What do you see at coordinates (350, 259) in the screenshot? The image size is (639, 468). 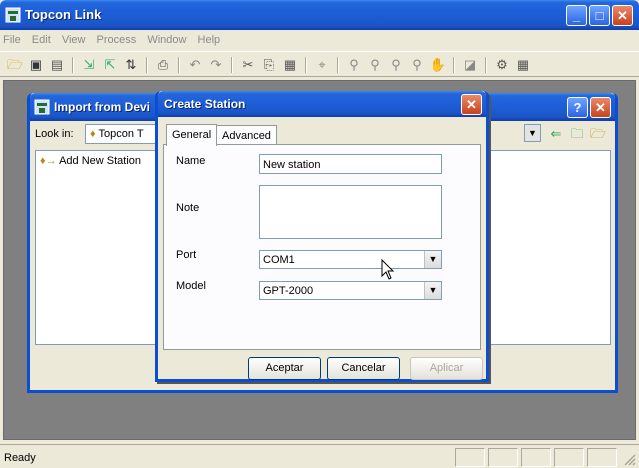 I see `port-select: COM1 ▼` at bounding box center [350, 259].